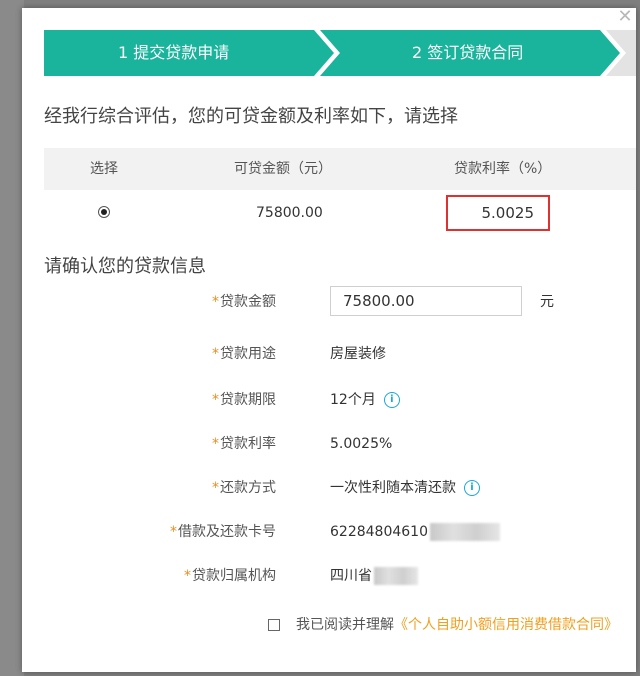  What do you see at coordinates (506, 625) in the screenshot?
I see `contract-link: 《个人自助小额信用消费借款合同》` at bounding box center [506, 625].